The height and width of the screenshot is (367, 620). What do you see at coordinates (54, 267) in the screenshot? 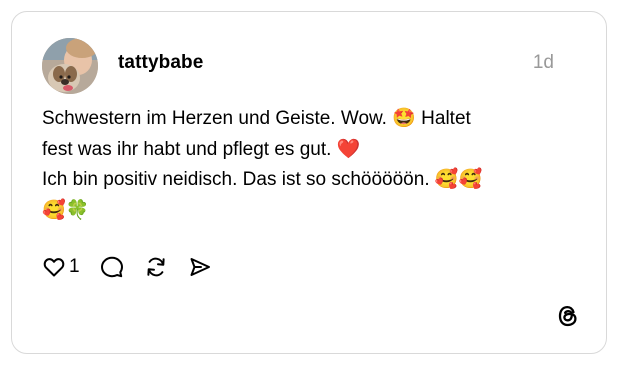
I see `heart-icon` at bounding box center [54, 267].